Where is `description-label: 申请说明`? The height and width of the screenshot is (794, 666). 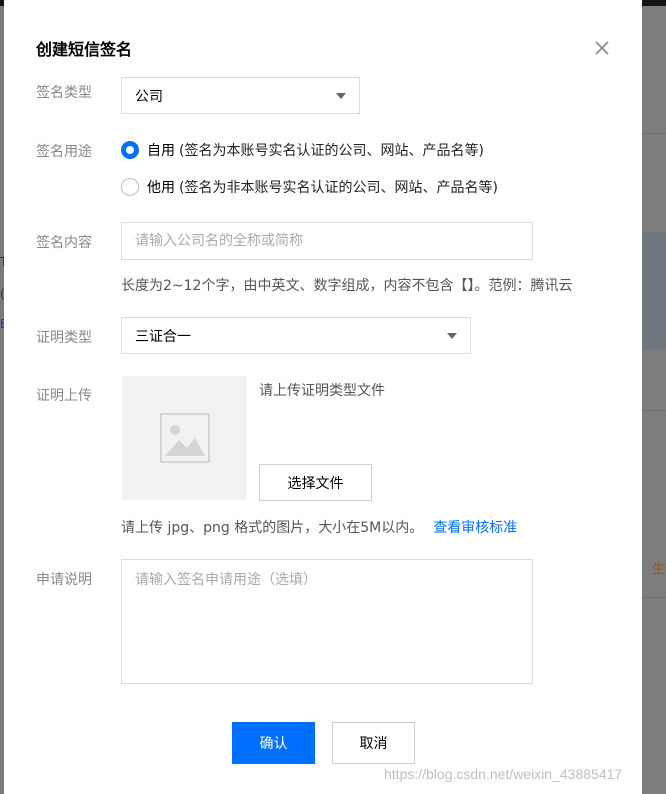
description-label: 申请说明 is located at coordinates (64, 580).